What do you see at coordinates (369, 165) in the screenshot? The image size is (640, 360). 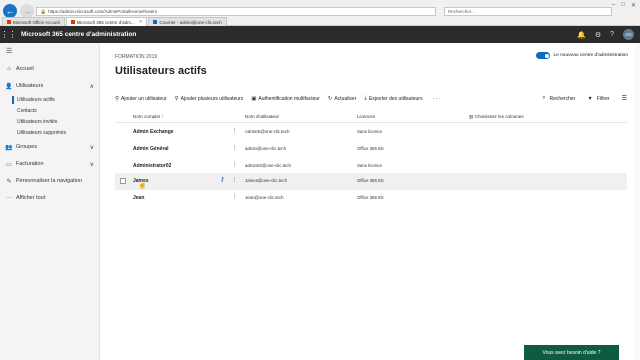 I see `user-license: Sans licence` at bounding box center [369, 165].